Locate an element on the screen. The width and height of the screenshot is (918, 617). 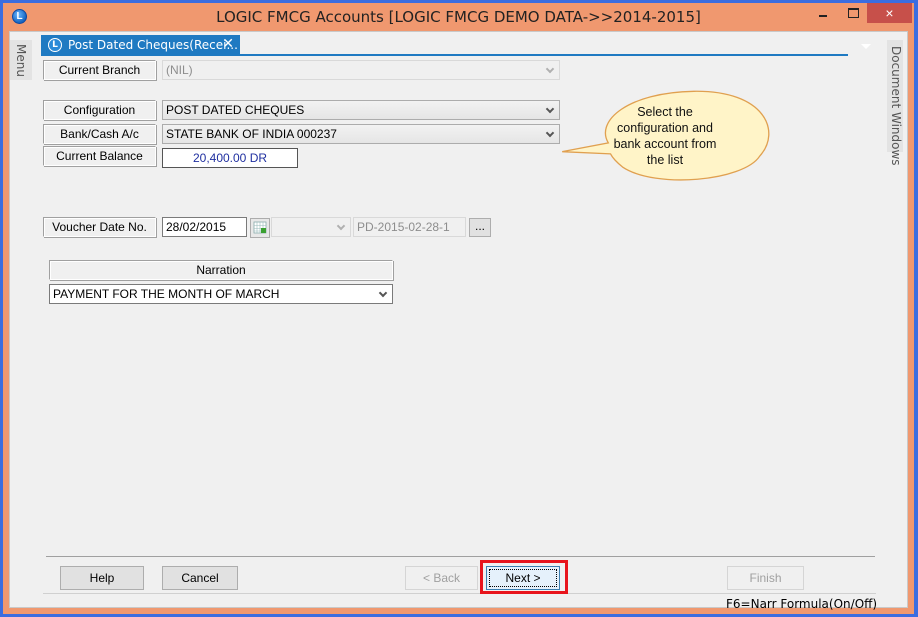
calendar-icon is located at coordinates (260, 227).